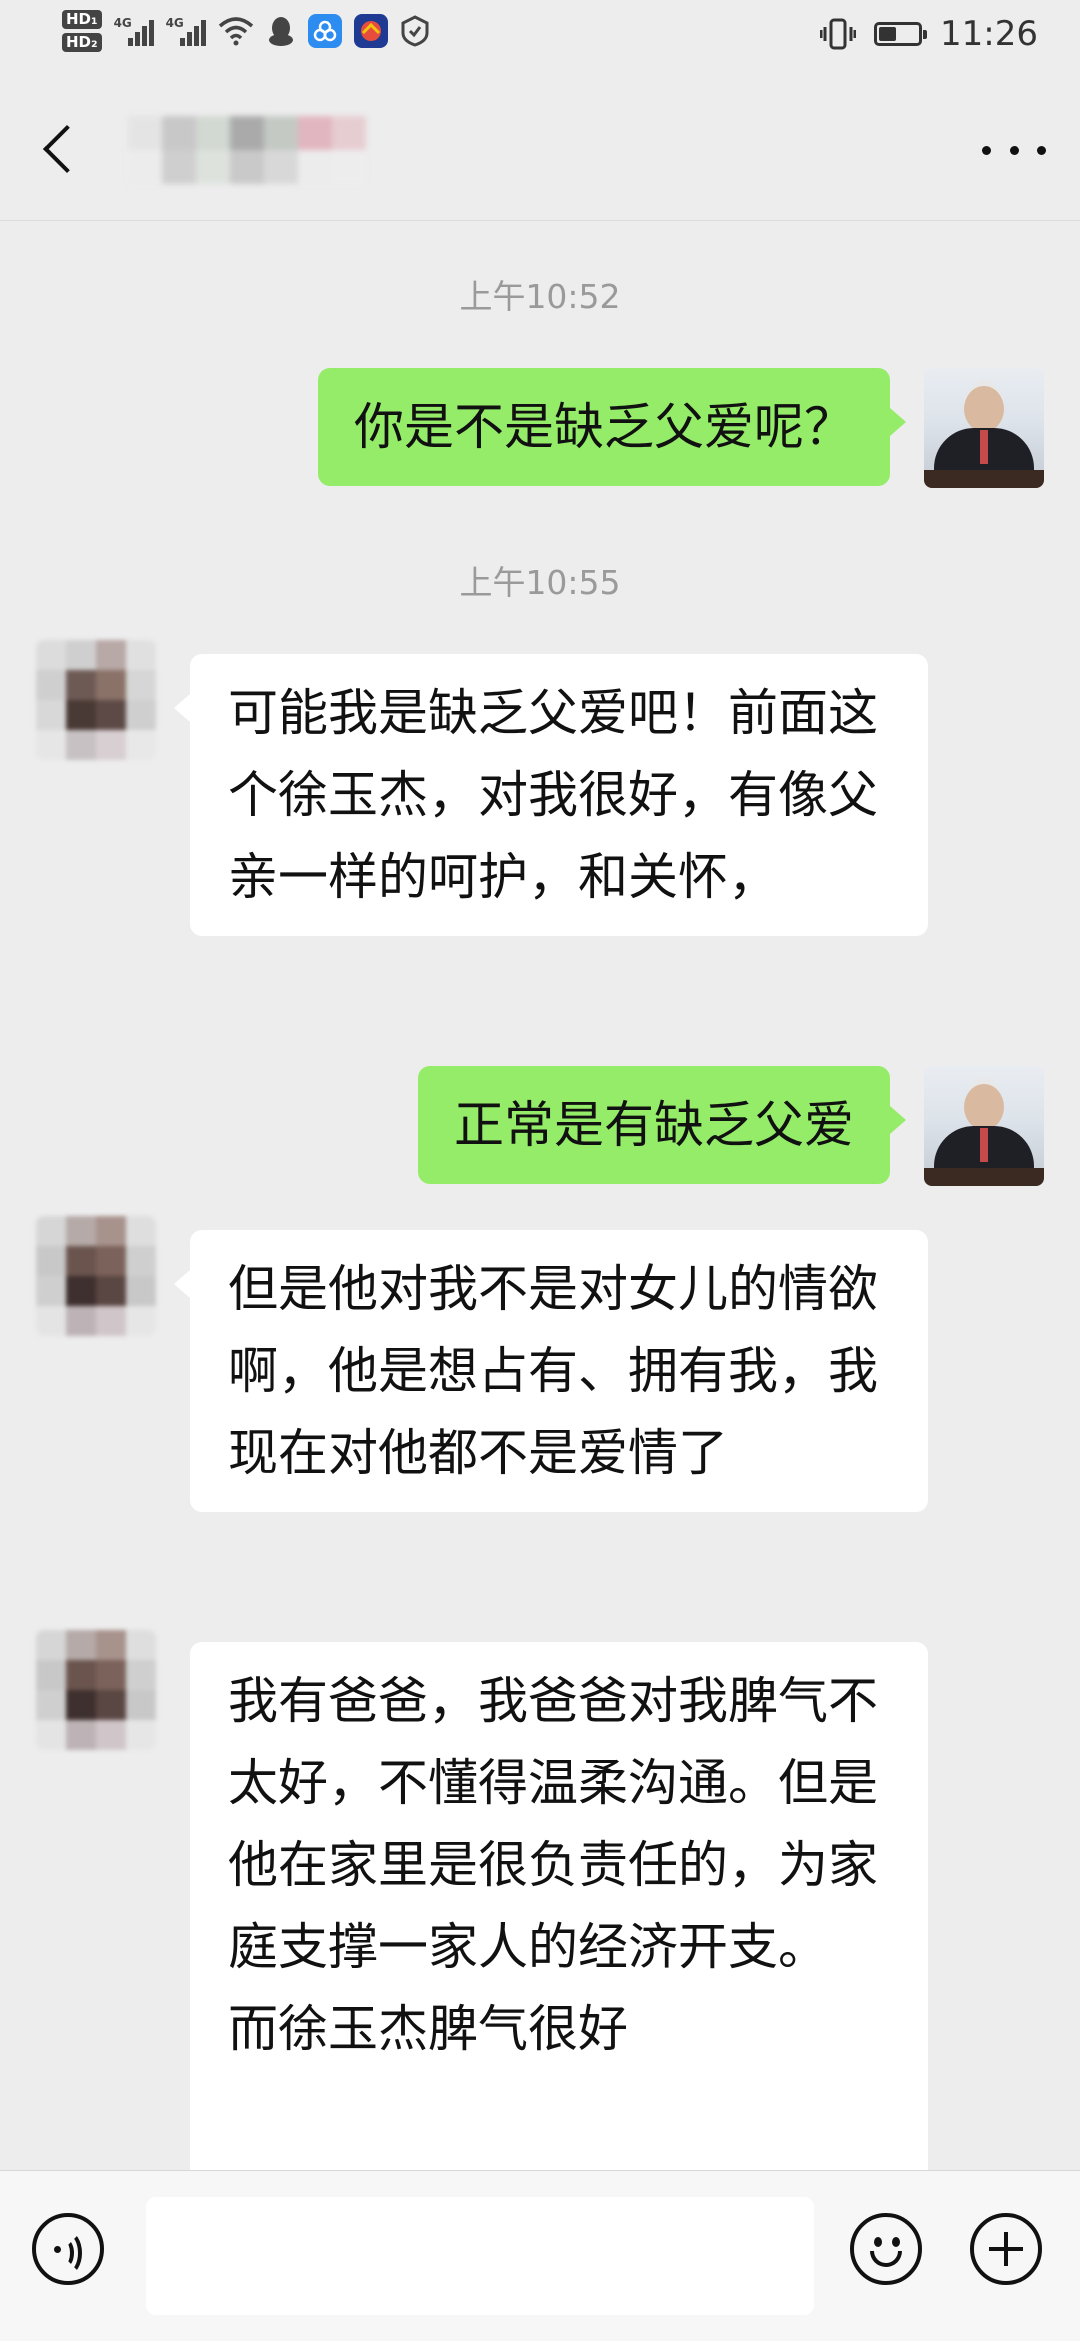  Describe the element at coordinates (260, 150) in the screenshot. I see `contact-name-blurred` at that location.